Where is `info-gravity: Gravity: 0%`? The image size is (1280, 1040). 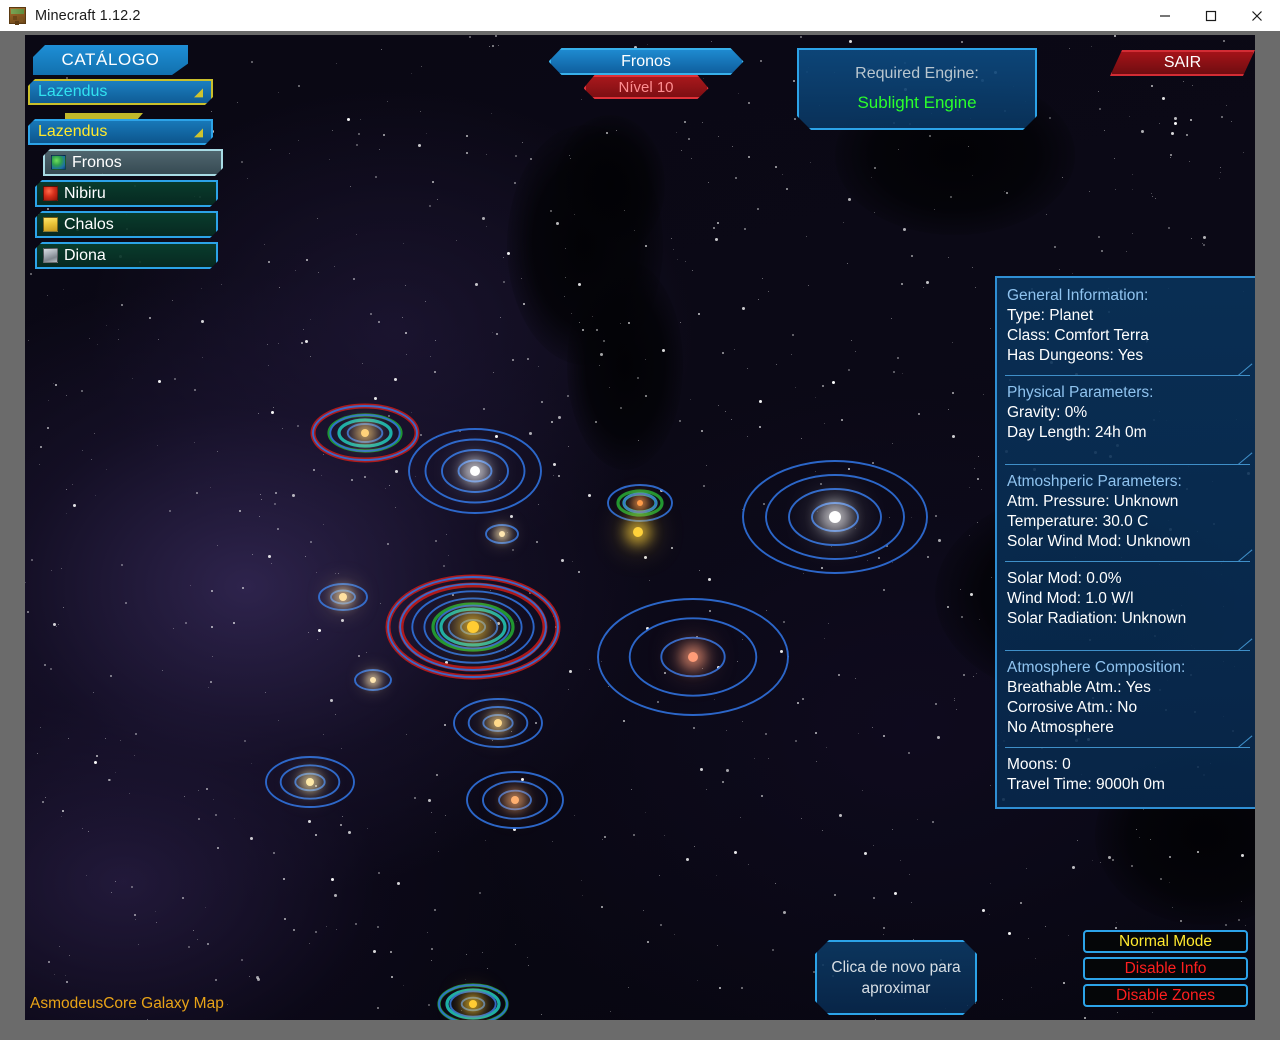 info-gravity: Gravity: 0% is located at coordinates (1047, 412).